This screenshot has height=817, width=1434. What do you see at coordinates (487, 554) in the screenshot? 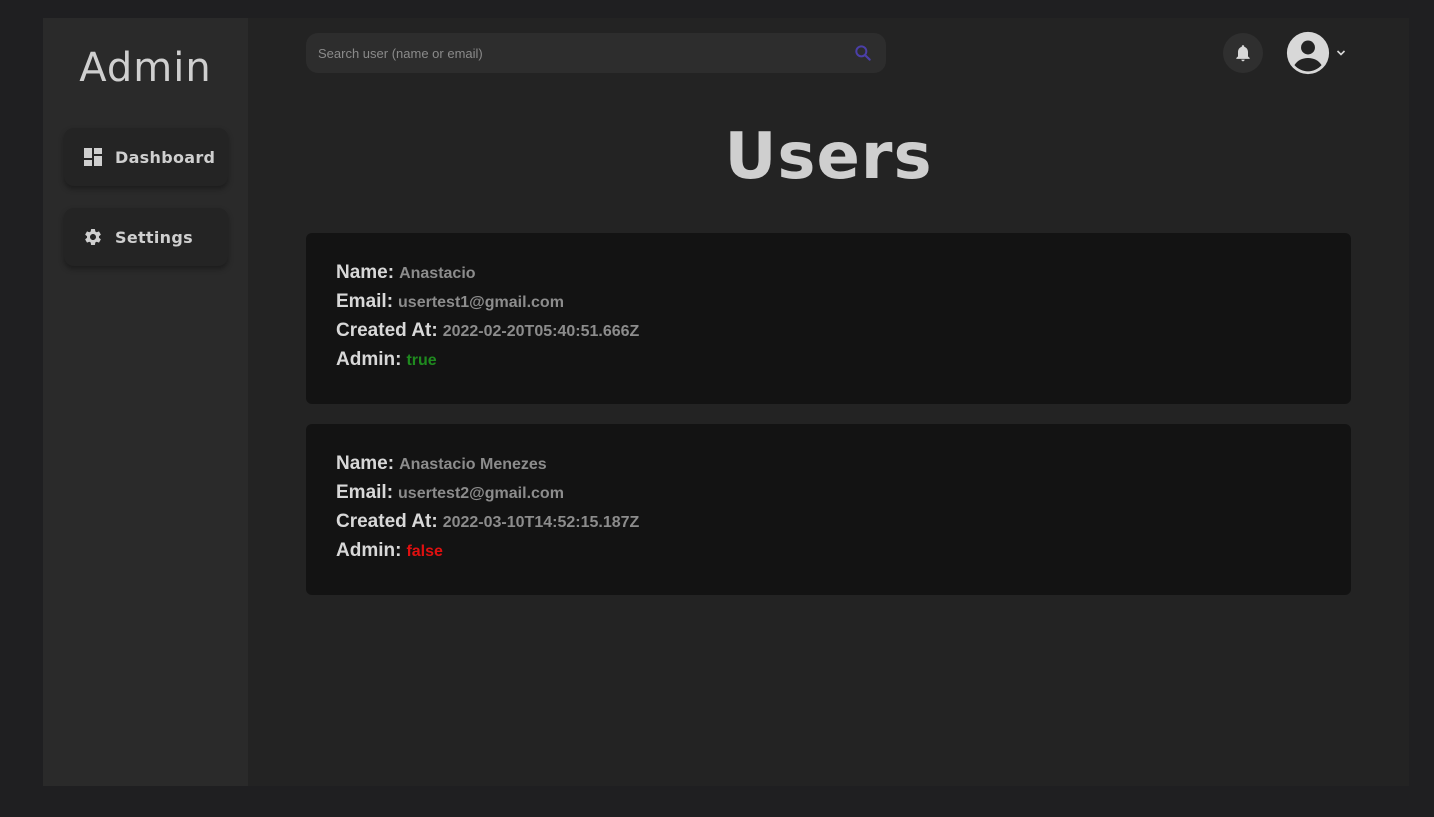
I see `user-admin-row: Admin: false` at bounding box center [487, 554].